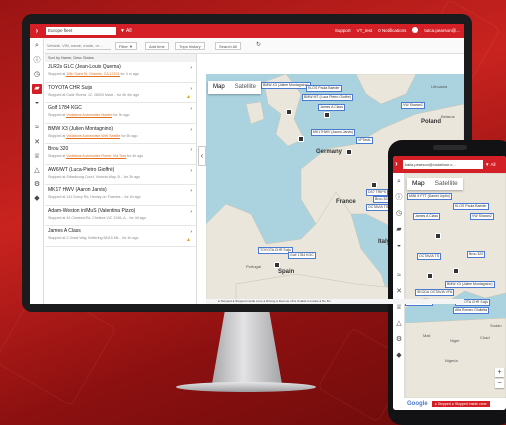 This screenshot has height=425, width=506. I want to click on vehicle-map-label: BMW MT (Luca Pietro Gioffre), so click(327, 97).